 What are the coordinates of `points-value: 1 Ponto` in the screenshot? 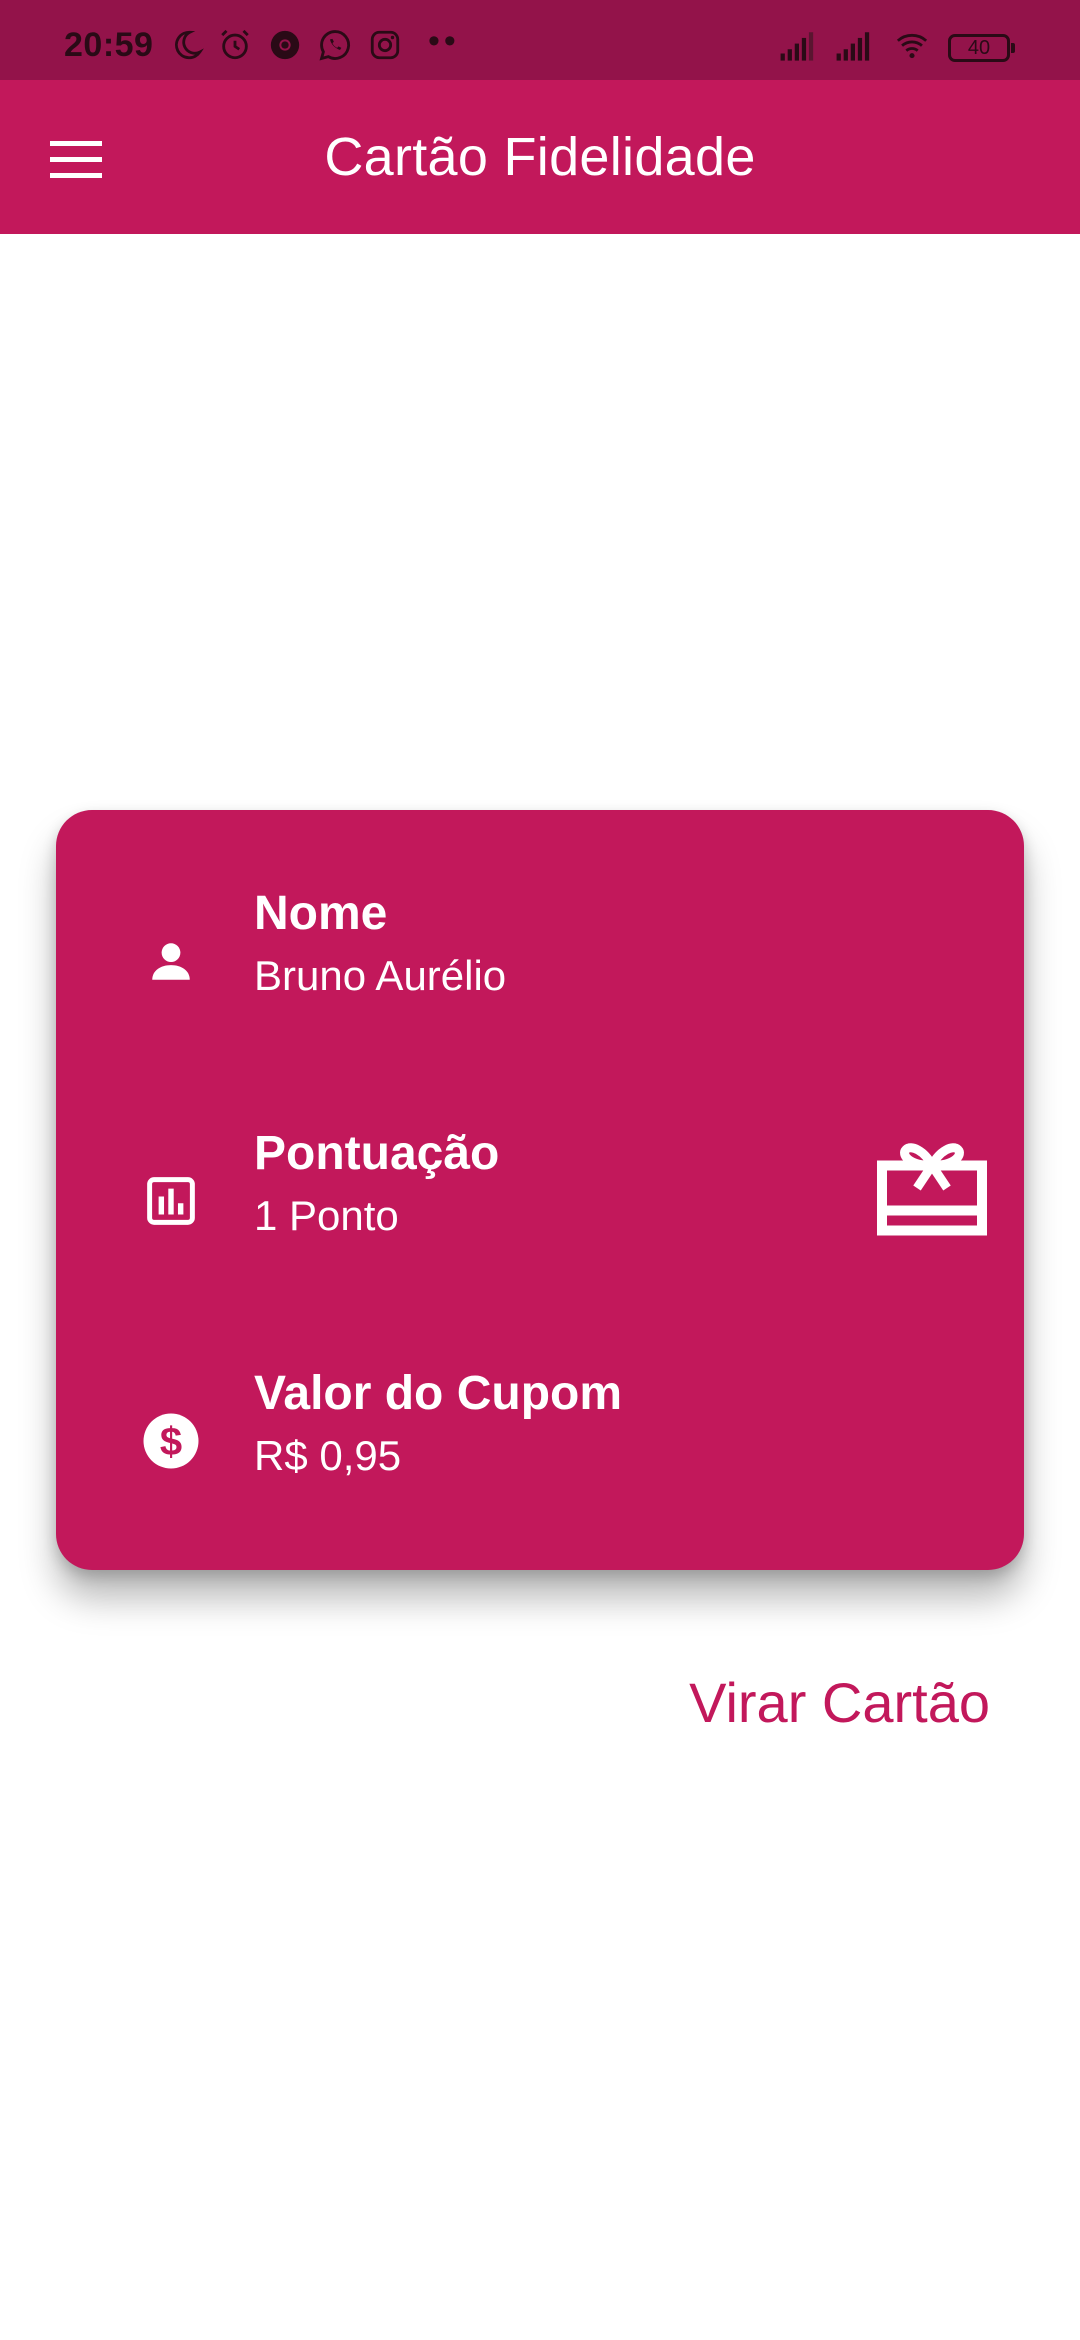 It's located at (326, 1215).